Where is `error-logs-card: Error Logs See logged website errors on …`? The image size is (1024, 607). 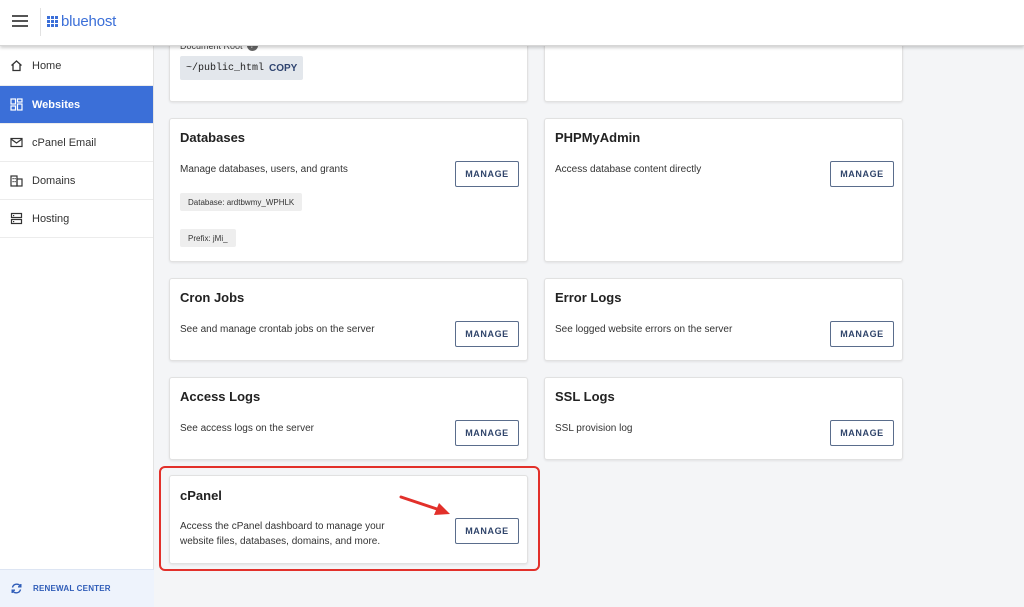 error-logs-card: Error Logs See logged website errors on … is located at coordinates (723, 319).